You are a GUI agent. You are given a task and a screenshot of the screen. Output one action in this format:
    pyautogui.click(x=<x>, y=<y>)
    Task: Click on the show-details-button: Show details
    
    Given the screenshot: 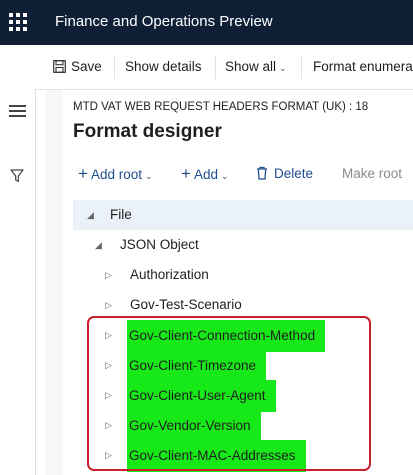 What is the action you would take?
    pyautogui.click(x=163, y=67)
    